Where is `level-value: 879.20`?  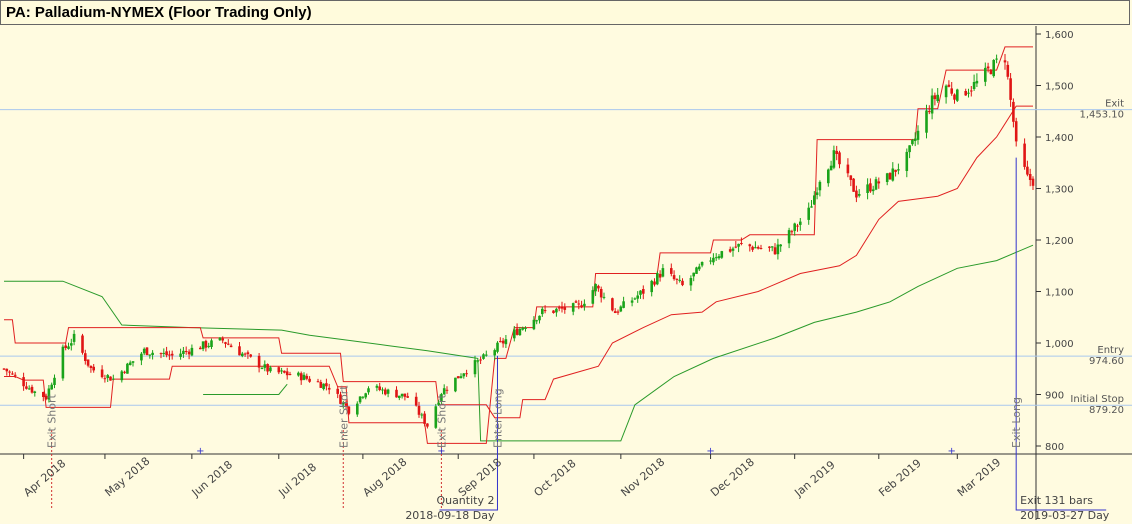
level-value: 879.20 is located at coordinates (1106, 410).